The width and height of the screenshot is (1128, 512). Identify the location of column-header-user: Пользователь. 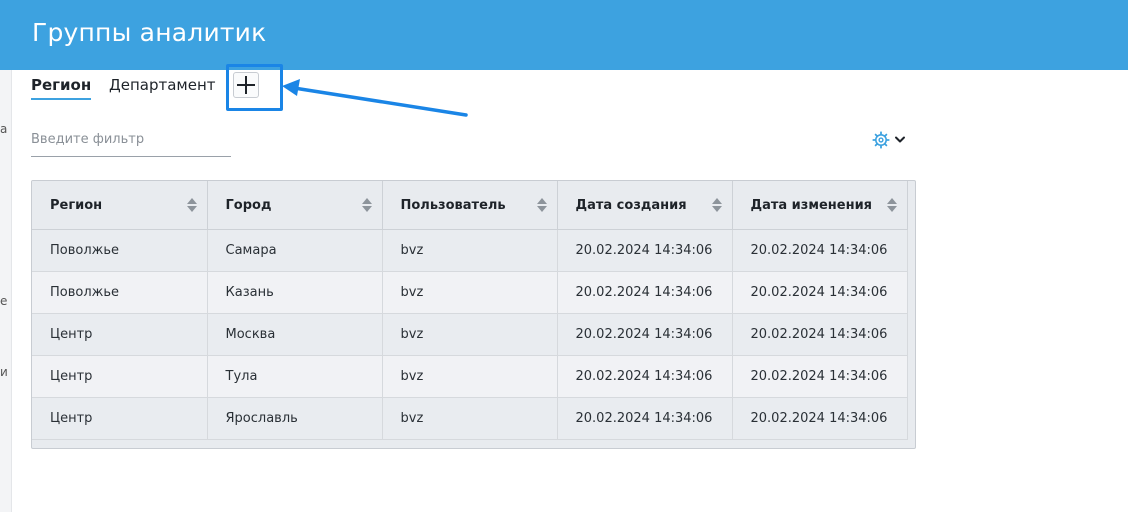
(470, 205).